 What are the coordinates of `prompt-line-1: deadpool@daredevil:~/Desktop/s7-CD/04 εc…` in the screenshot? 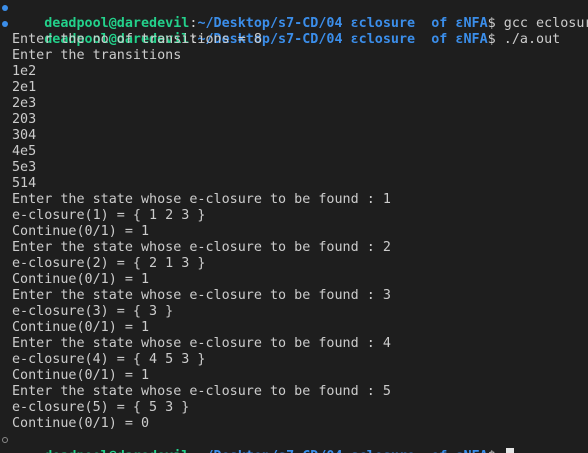 It's located at (294, 15).